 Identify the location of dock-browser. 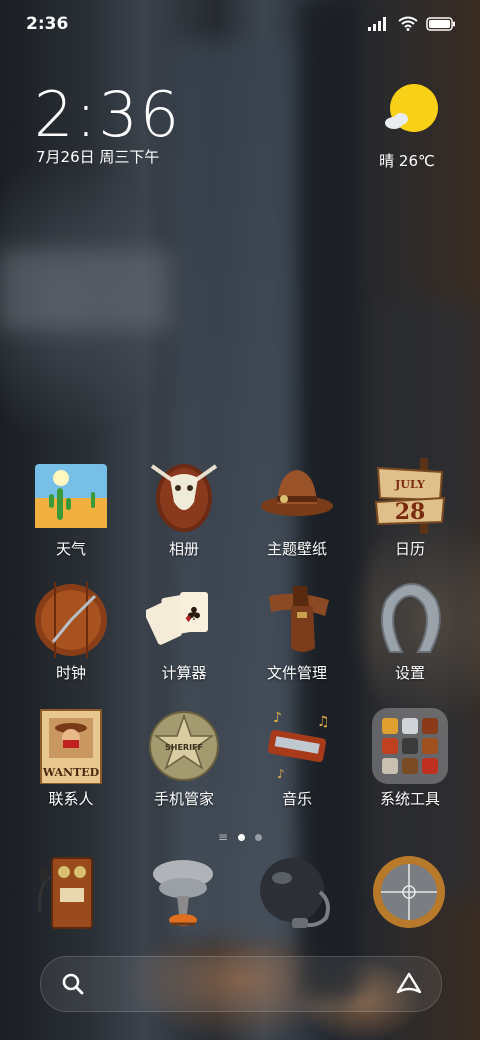
(296, 892).